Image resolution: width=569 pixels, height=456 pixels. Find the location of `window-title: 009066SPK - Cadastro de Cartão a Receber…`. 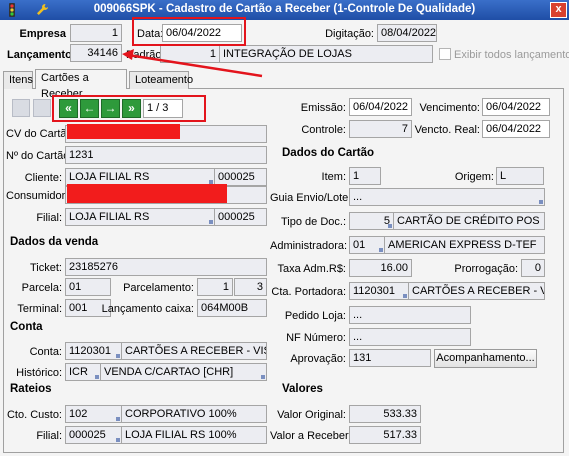

window-title: 009066SPK - Cadastro de Cartão a Receber… is located at coordinates (284, 9).